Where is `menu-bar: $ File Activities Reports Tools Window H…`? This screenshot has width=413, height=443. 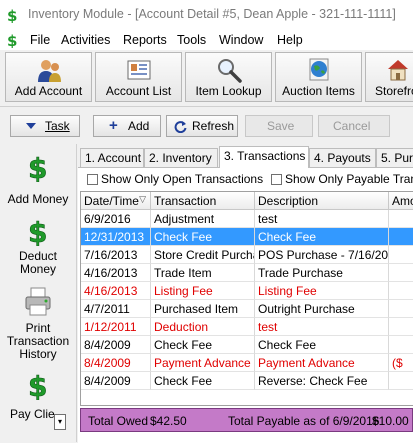
menu-bar: $ File Activities Reports Tools Window H… is located at coordinates (206, 40).